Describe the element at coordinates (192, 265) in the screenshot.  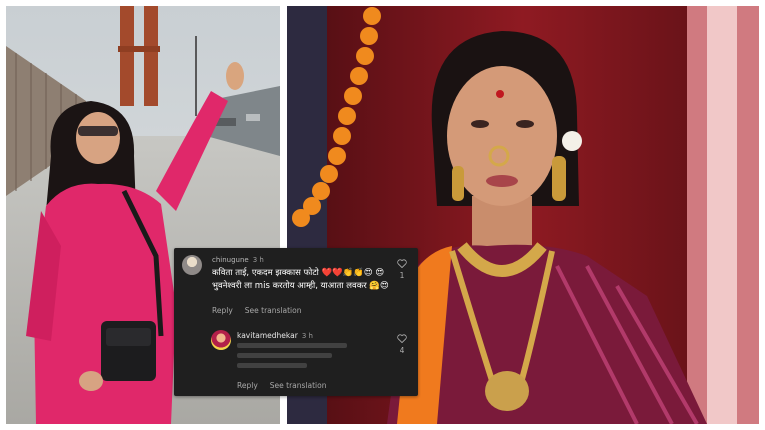
I see `commenter-avatar` at that location.